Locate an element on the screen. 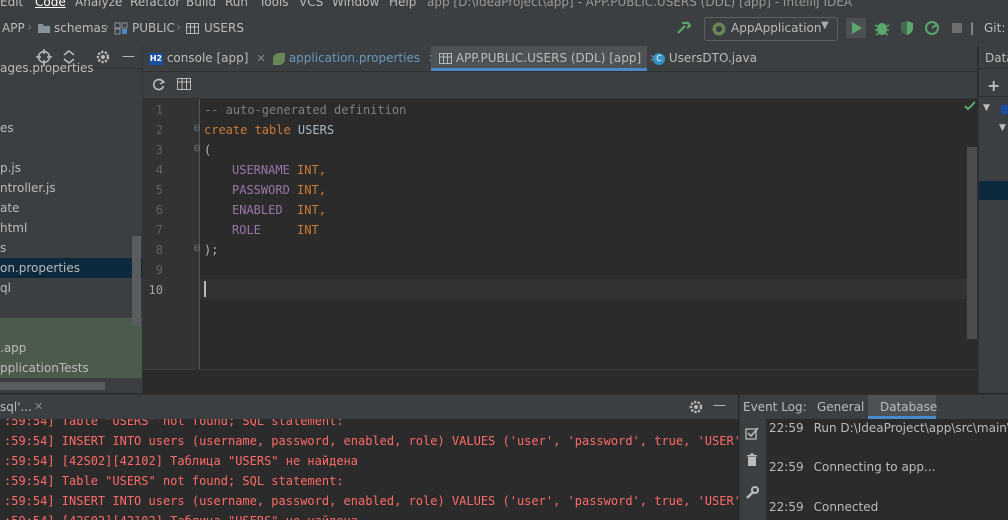 This screenshot has width=1008, height=520. class-icon: C is located at coordinates (659, 58).